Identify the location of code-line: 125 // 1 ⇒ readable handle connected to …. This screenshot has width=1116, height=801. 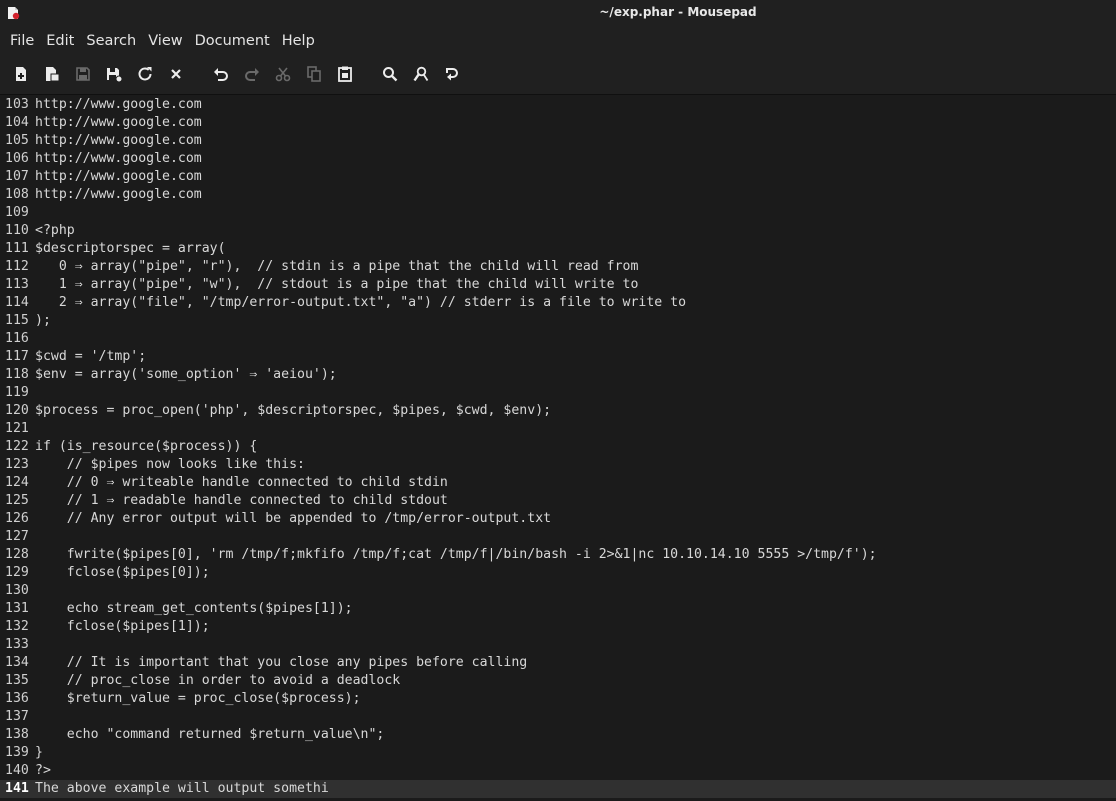
(558, 501).